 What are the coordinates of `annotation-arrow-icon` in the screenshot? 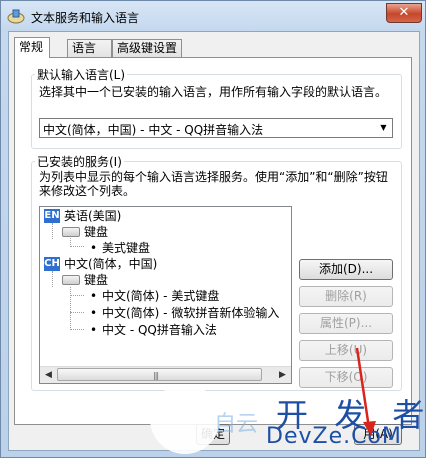 It's located at (365, 391).